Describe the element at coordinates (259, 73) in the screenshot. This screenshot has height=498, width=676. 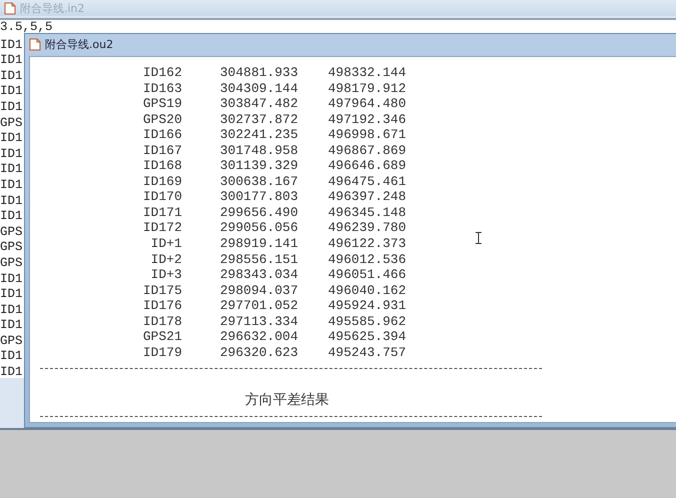
I see `x-coordinate: 304881.933` at that location.